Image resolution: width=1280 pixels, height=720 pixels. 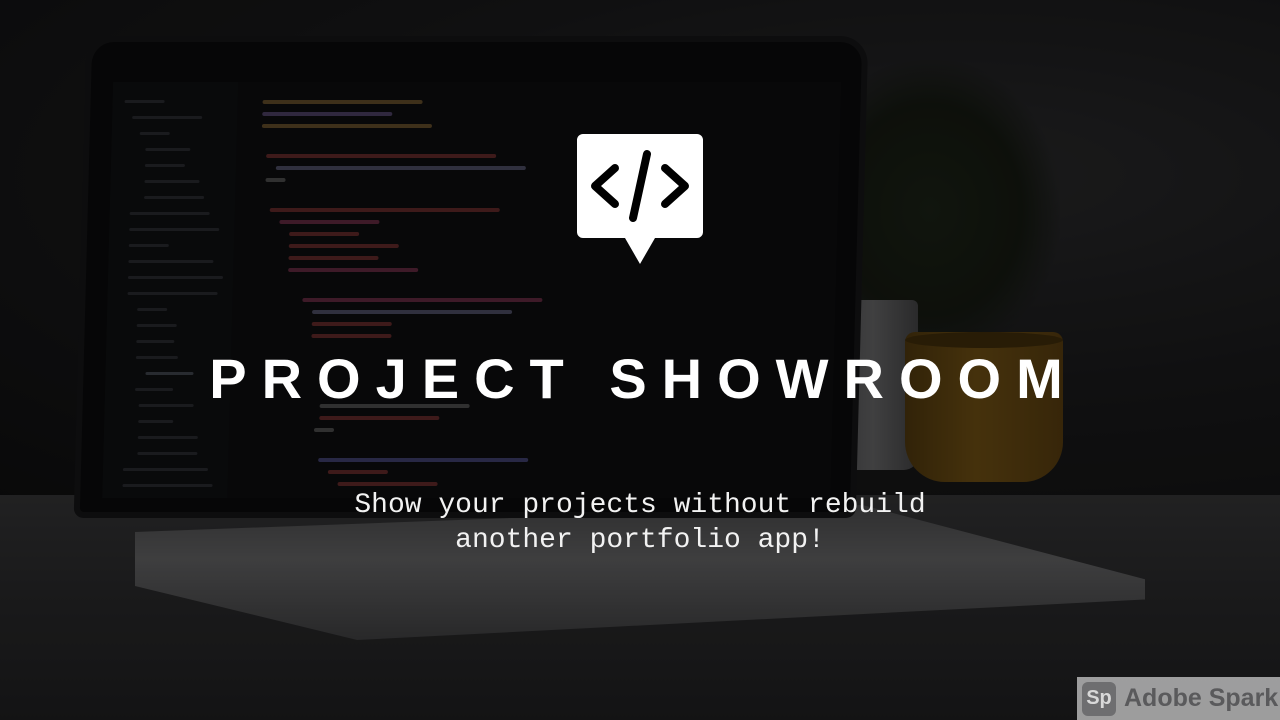 What do you see at coordinates (1201, 698) in the screenshot?
I see `adobe-spark-label: Adobe Spark` at bounding box center [1201, 698].